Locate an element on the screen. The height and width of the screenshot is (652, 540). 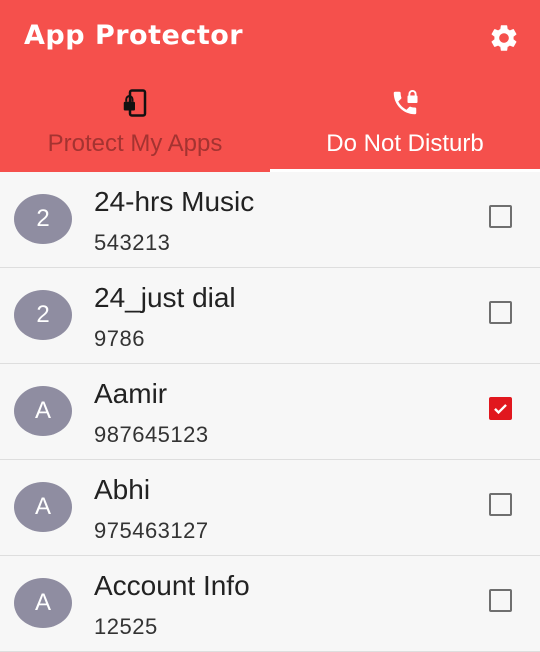
tab-label: Protect My Apps is located at coordinates (135, 143).